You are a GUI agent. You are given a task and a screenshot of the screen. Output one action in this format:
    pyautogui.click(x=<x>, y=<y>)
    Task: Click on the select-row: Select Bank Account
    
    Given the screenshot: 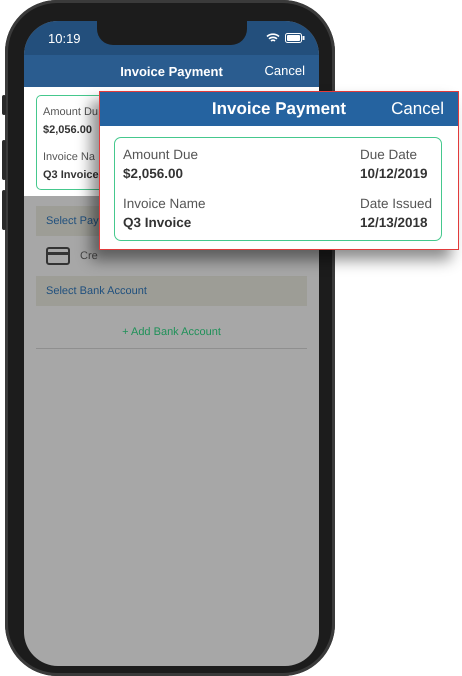 What is the action you would take?
    pyautogui.click(x=171, y=291)
    